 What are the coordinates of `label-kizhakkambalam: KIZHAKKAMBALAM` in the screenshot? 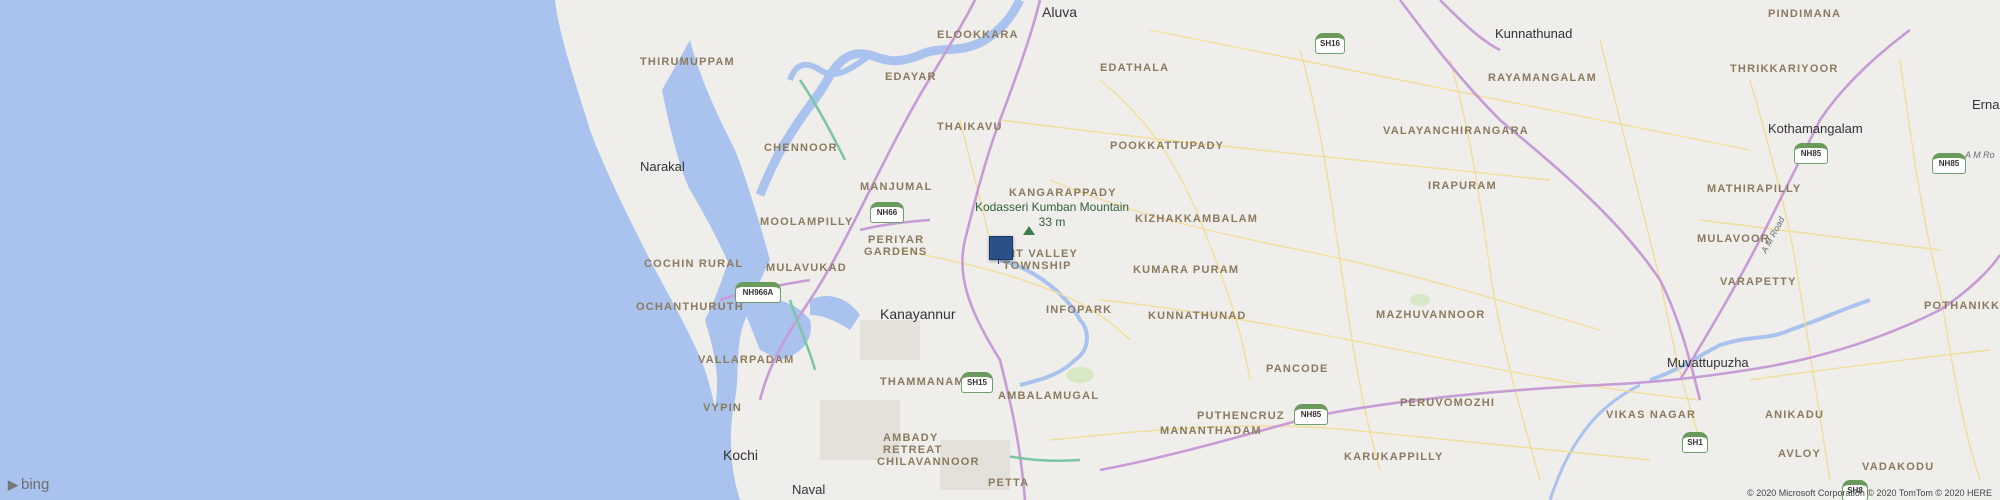 It's located at (1197, 219).